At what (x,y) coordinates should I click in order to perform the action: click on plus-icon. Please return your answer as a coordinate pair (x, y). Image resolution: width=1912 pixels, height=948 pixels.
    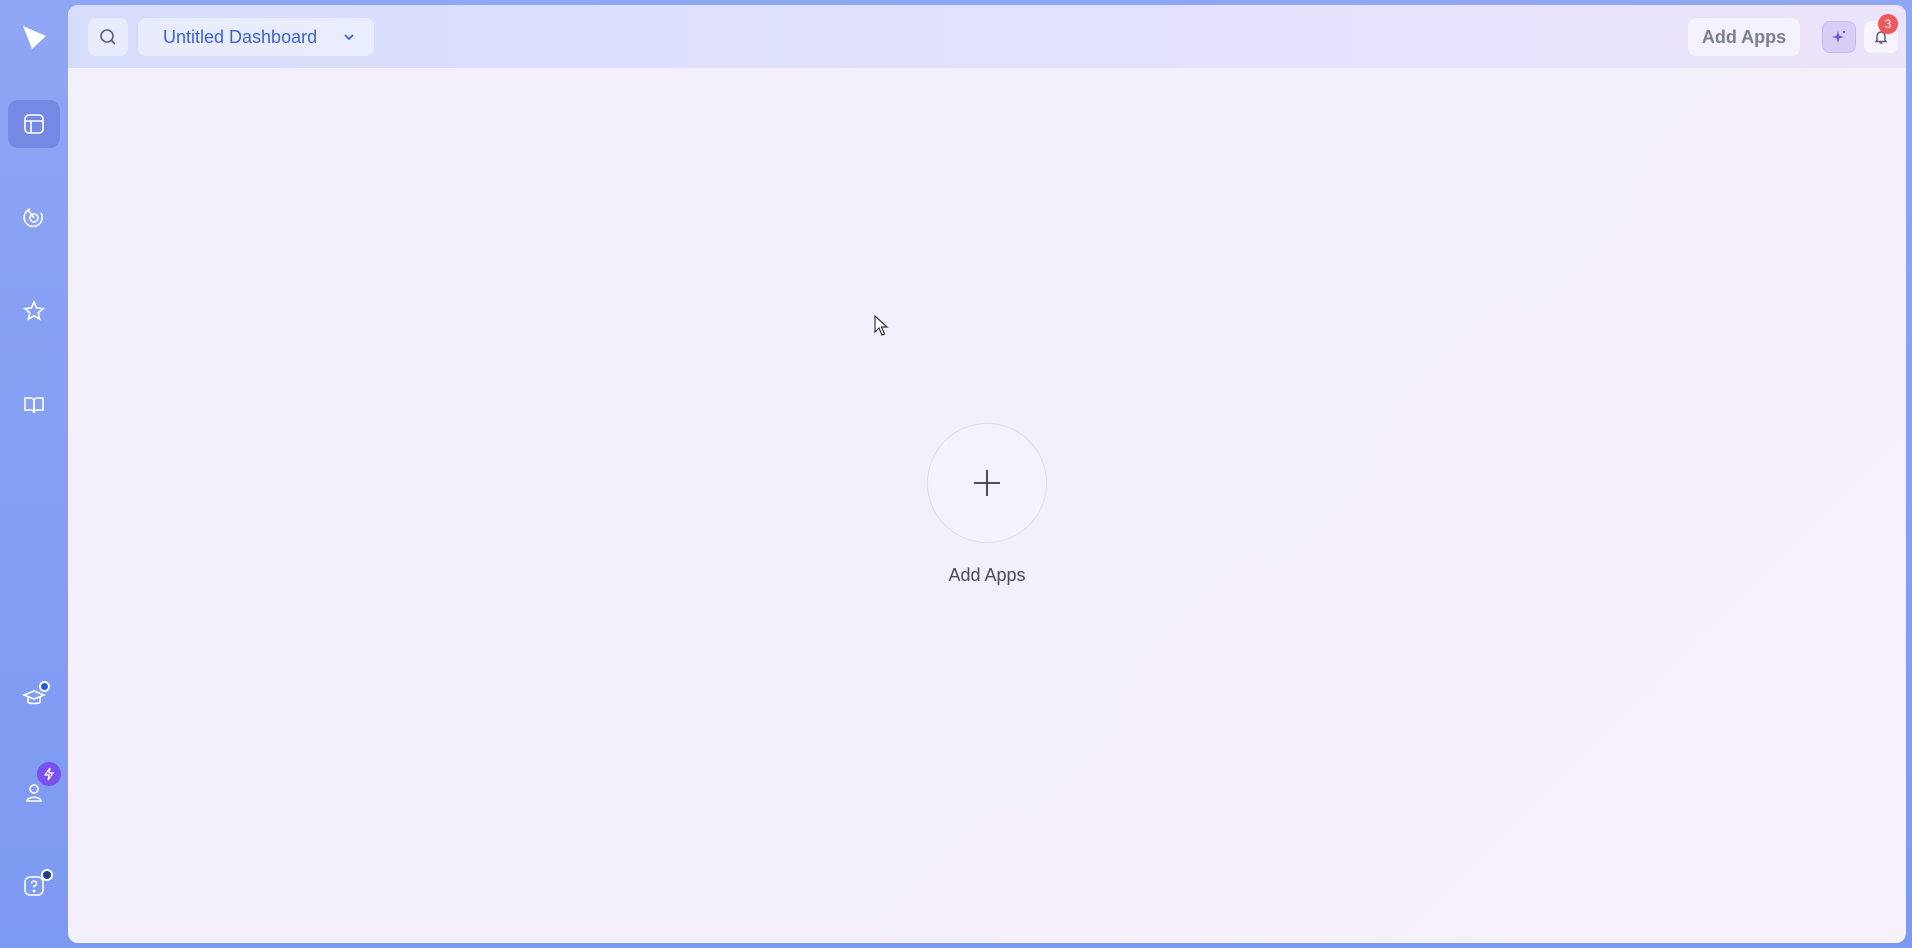
    Looking at the image, I should click on (987, 483).